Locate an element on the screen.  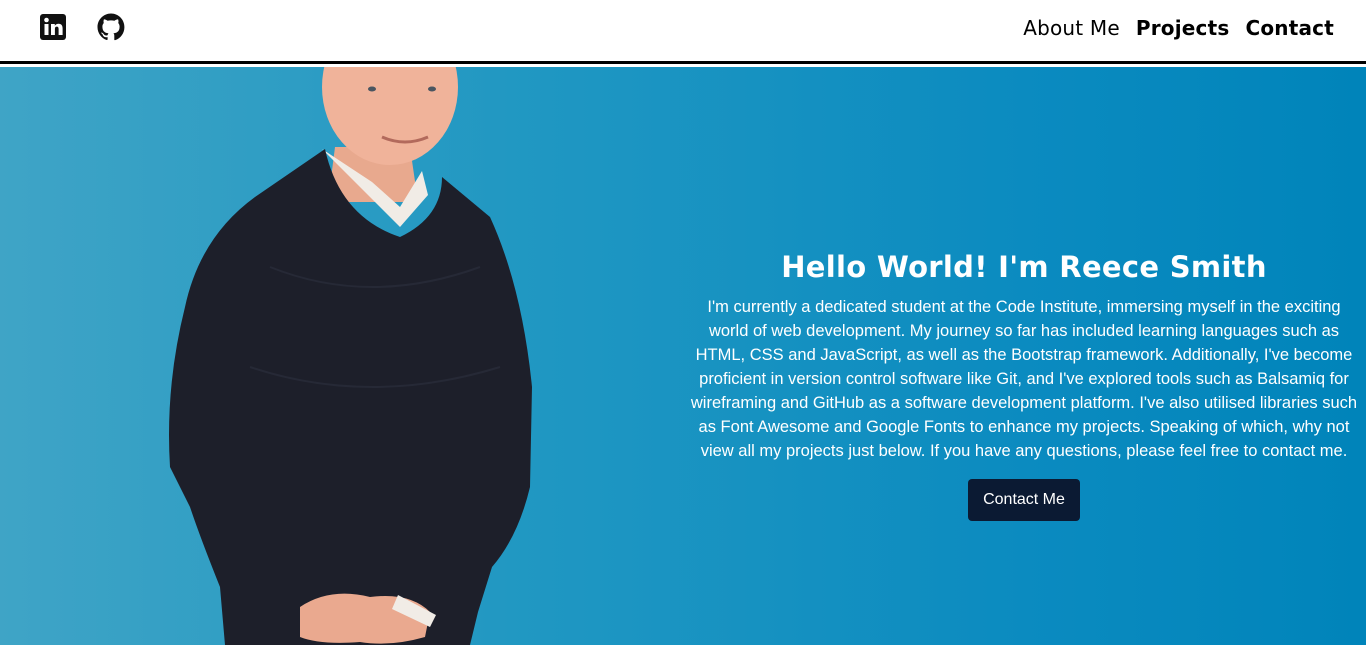
nav-projects-link: Projects is located at coordinates (1183, 28).